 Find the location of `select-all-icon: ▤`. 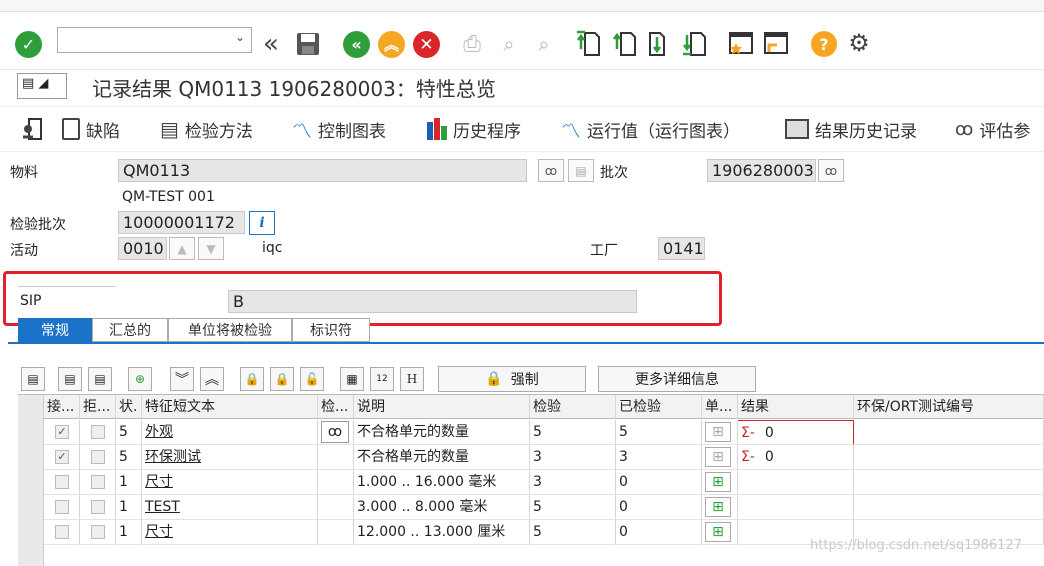

select-all-icon: ▤ is located at coordinates (70, 379).